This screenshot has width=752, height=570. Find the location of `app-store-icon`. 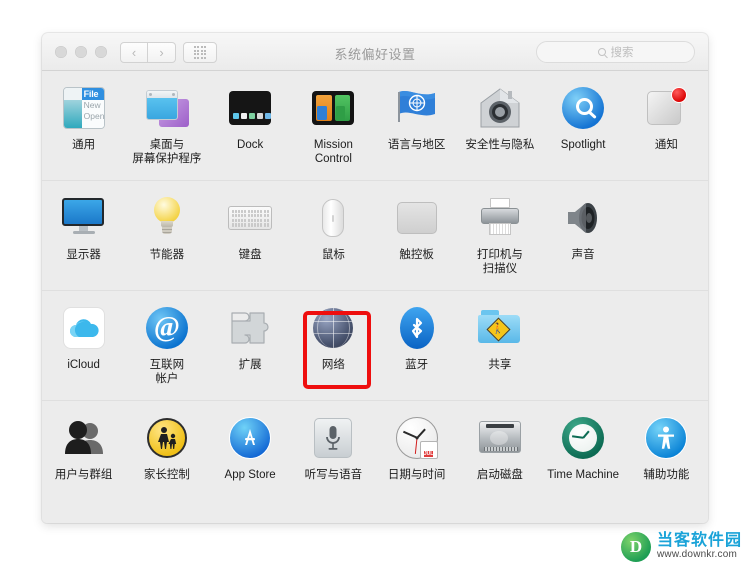

app-store-icon is located at coordinates (250, 438).